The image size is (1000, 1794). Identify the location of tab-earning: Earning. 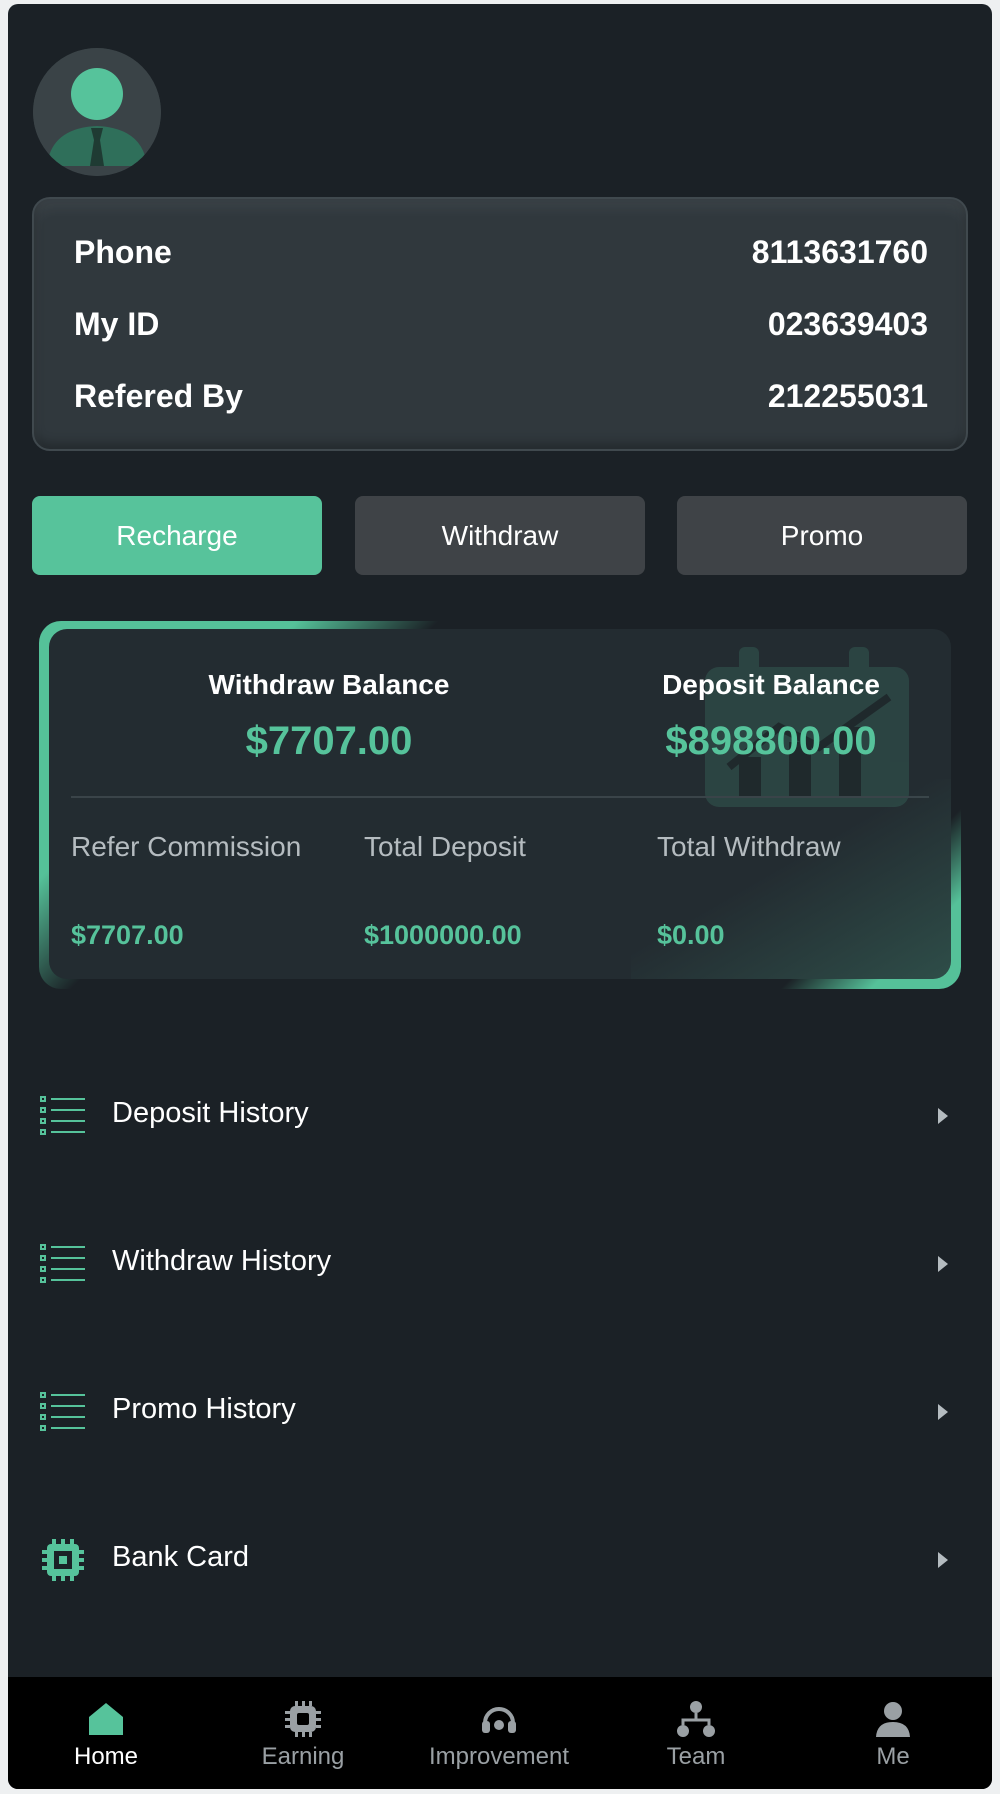
(303, 1733).